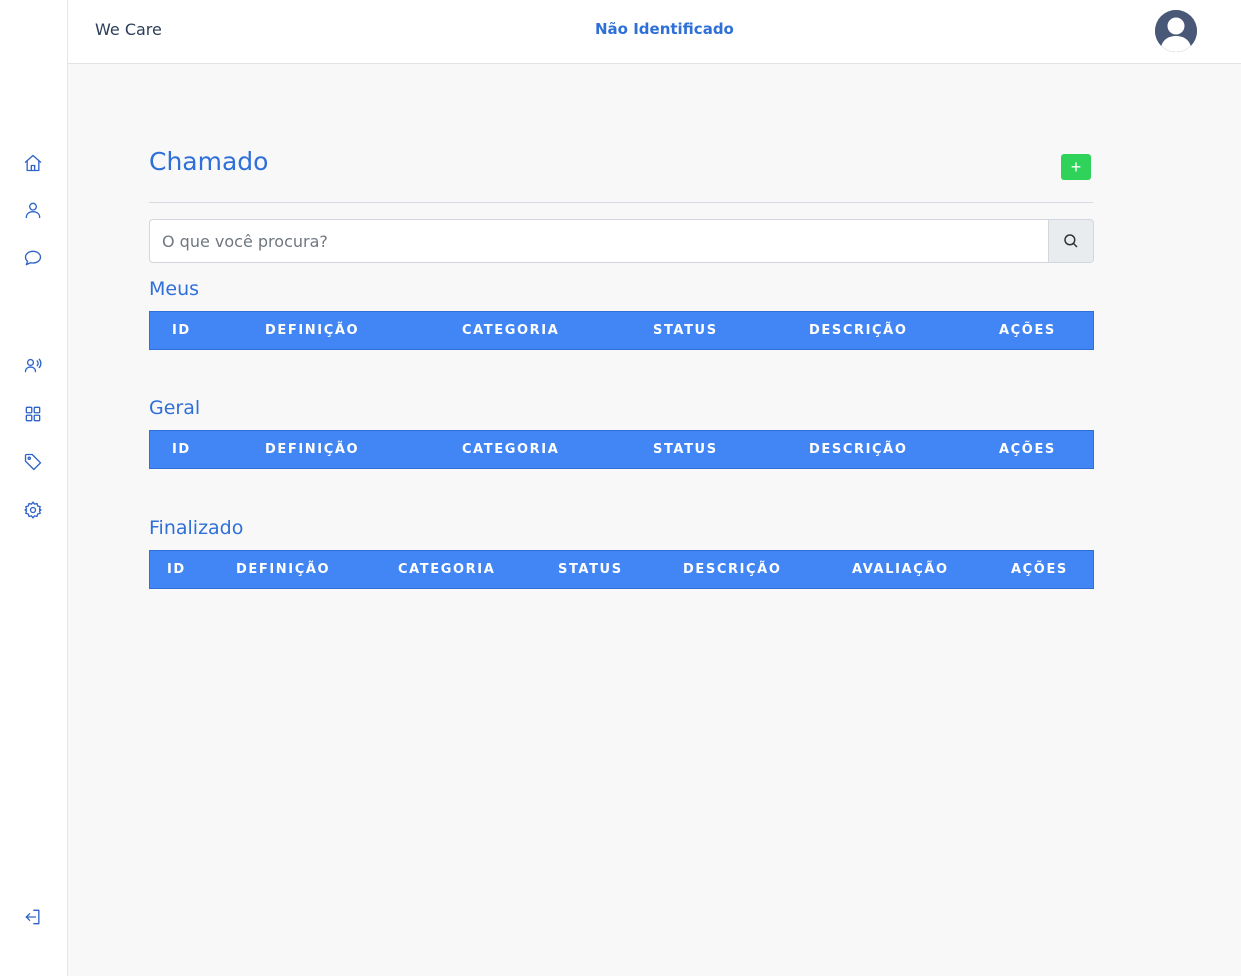 The image size is (1241, 976). What do you see at coordinates (900, 569) in the screenshot?
I see `column-header-avaliacao: AVALIAÇÃO` at bounding box center [900, 569].